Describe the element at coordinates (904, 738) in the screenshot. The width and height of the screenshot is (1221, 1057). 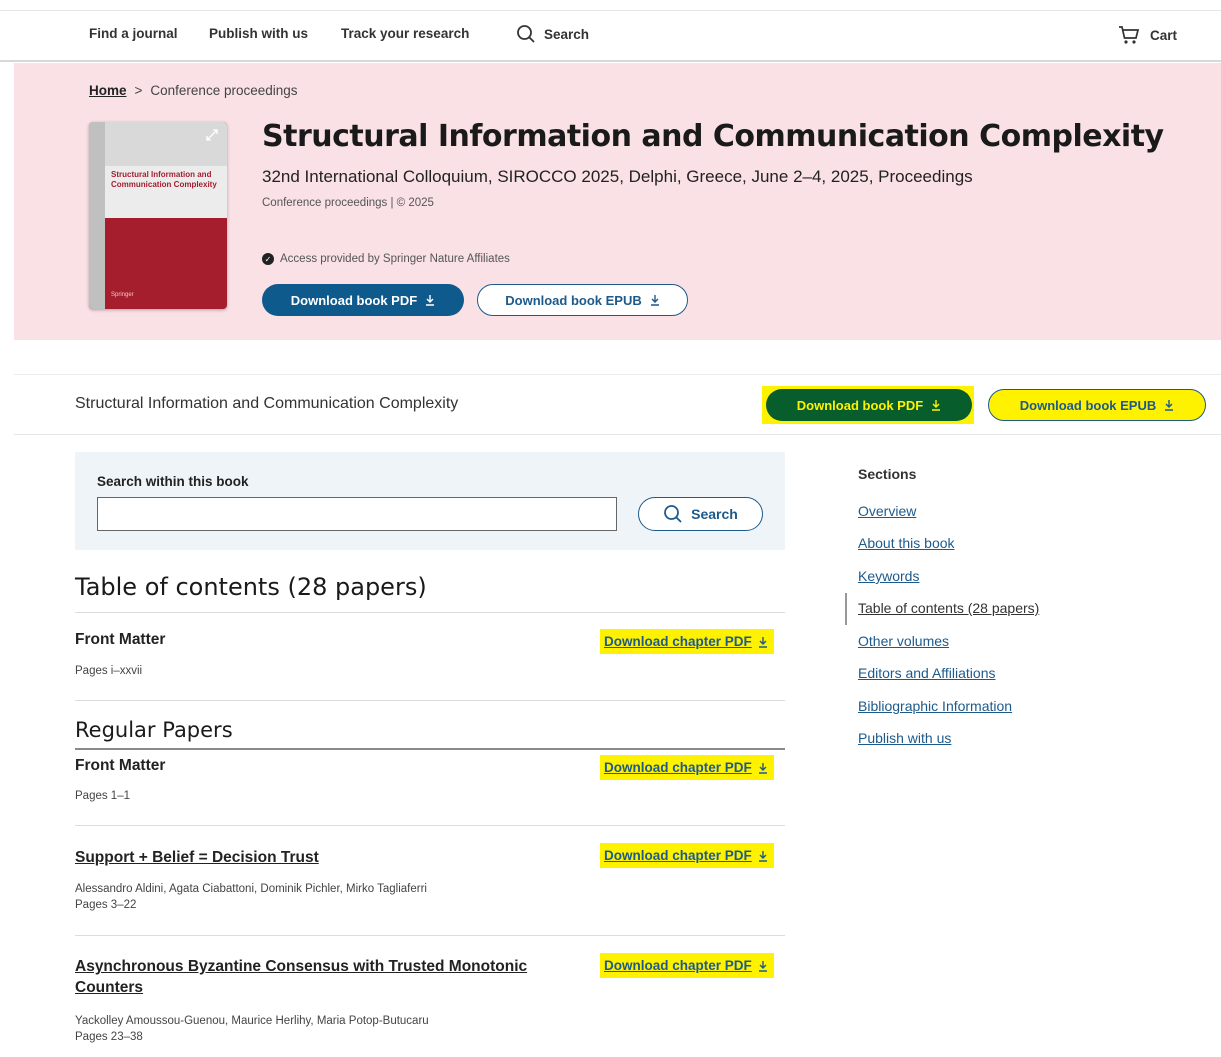
I see `section-link-publish: Publish with us` at that location.